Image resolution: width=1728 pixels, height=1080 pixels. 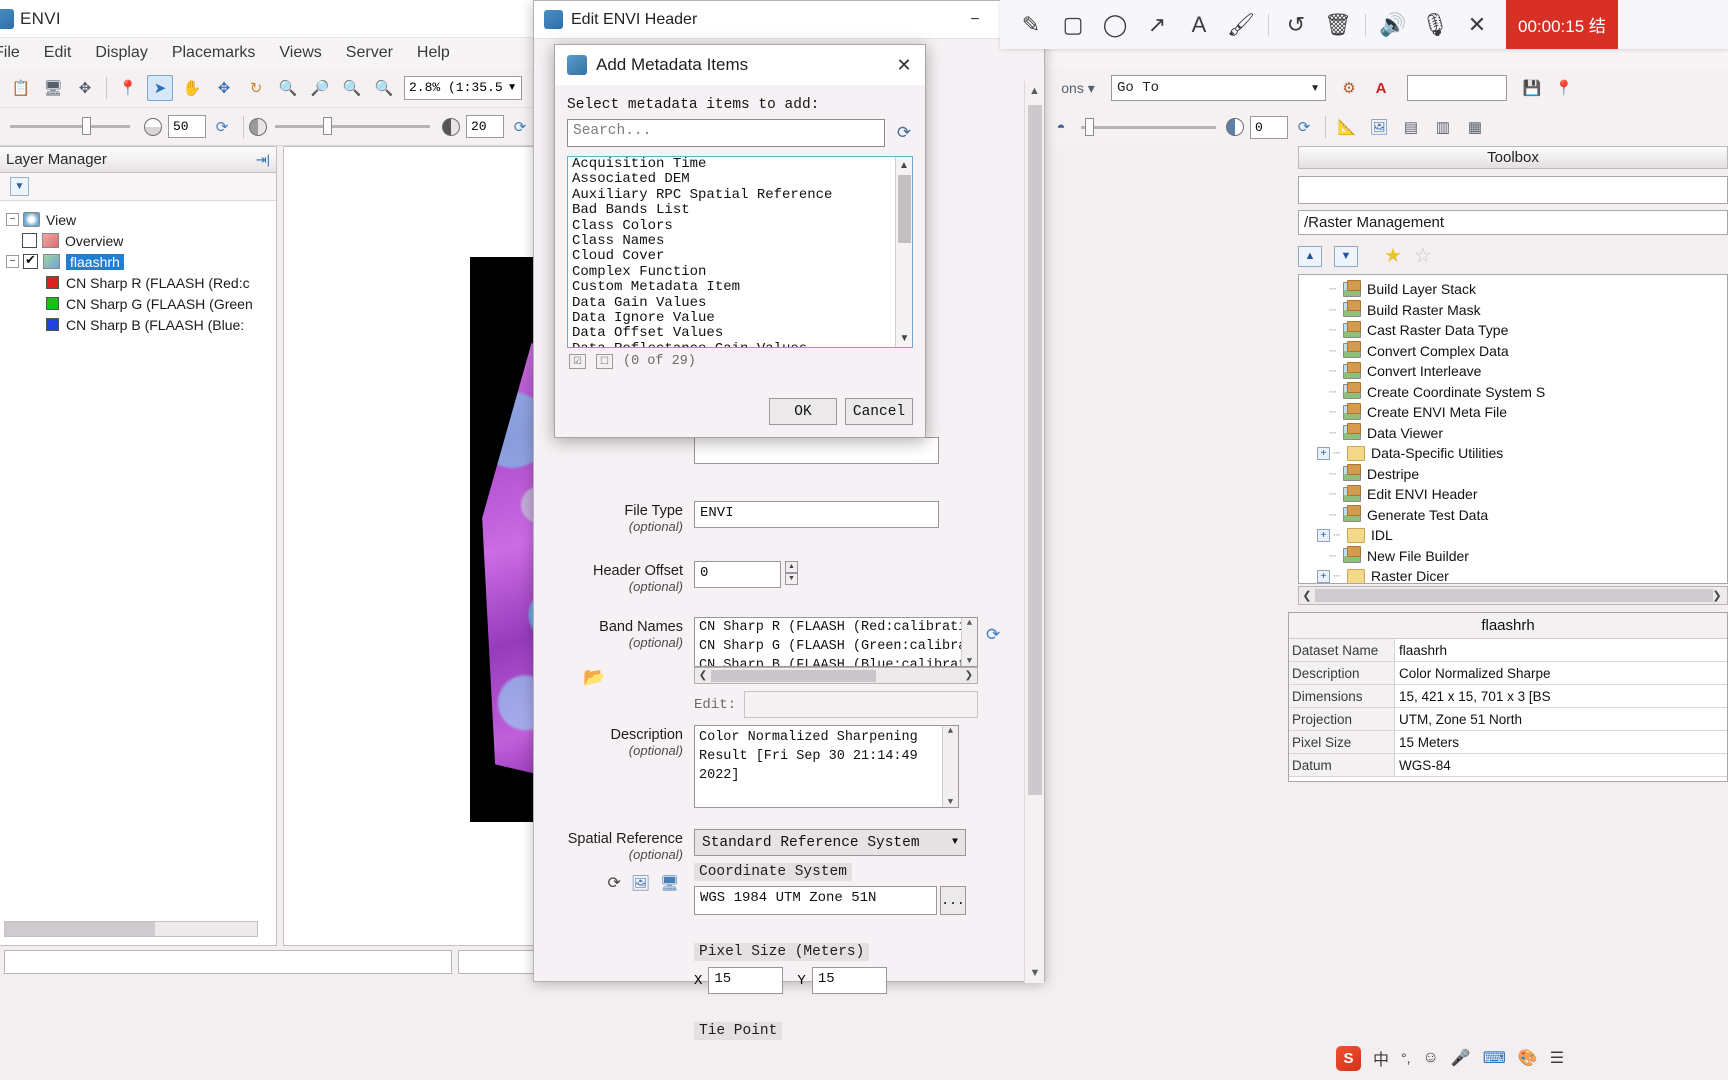 I want to click on pin-icon: 📍, so click(x=1564, y=88).